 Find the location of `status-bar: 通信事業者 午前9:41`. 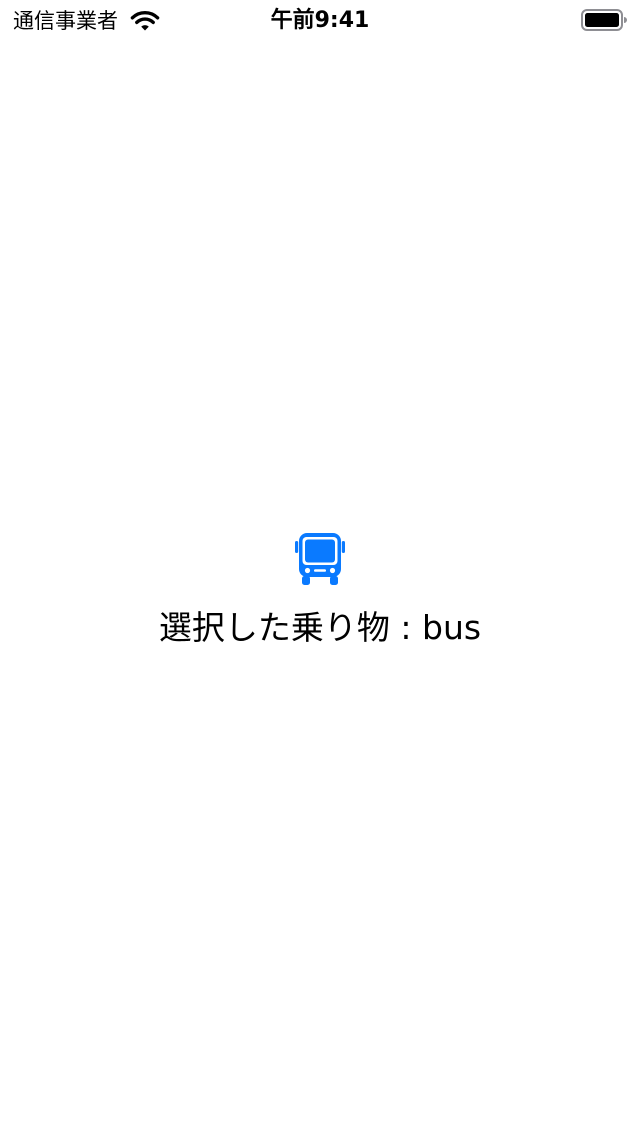

status-bar: 通信事業者 午前9:41 is located at coordinates (320, 20).